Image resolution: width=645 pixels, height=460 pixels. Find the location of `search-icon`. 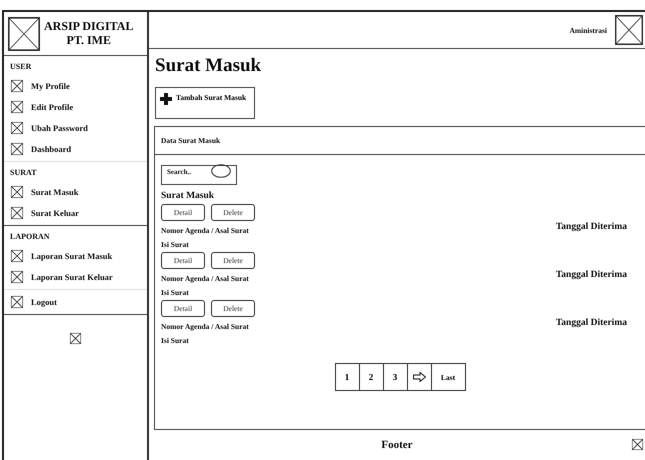

search-icon is located at coordinates (221, 171).